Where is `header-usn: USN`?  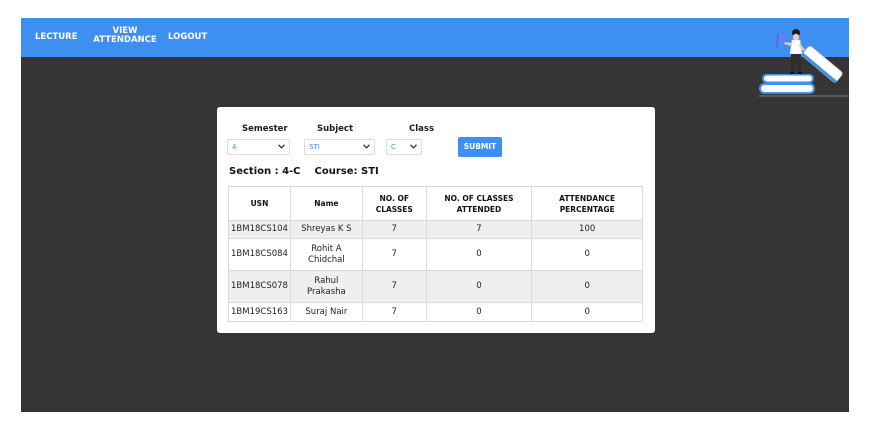 header-usn: USN is located at coordinates (259, 203).